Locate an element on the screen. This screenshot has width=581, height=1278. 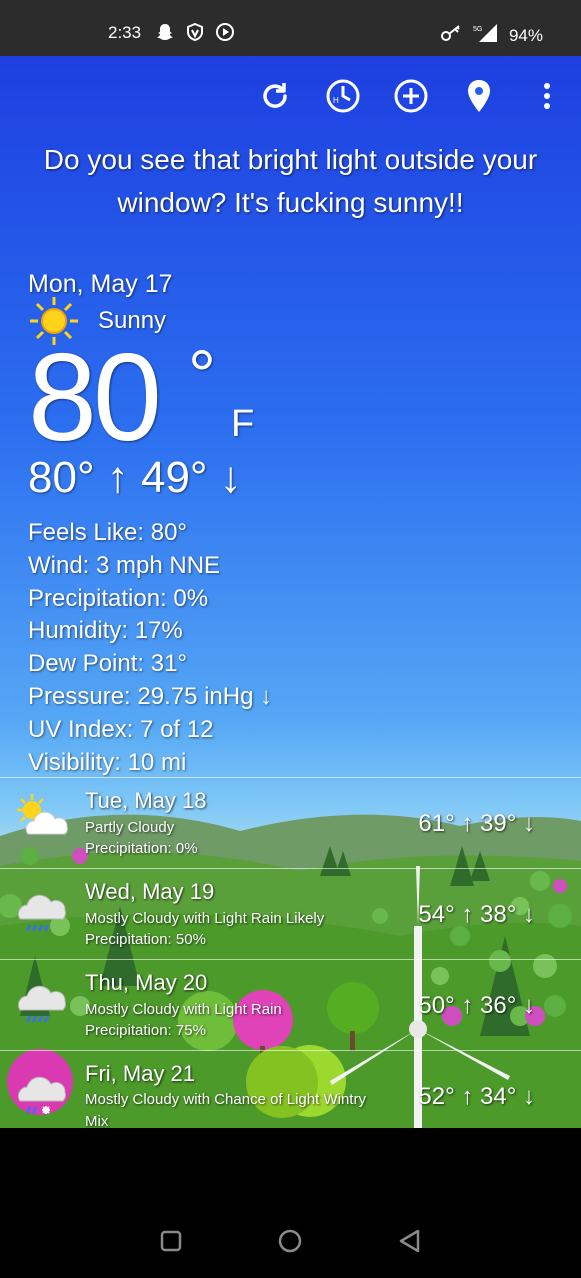
forecast-hi-lo: 50° ↑ 36° ↓ is located at coordinates (476, 1005).